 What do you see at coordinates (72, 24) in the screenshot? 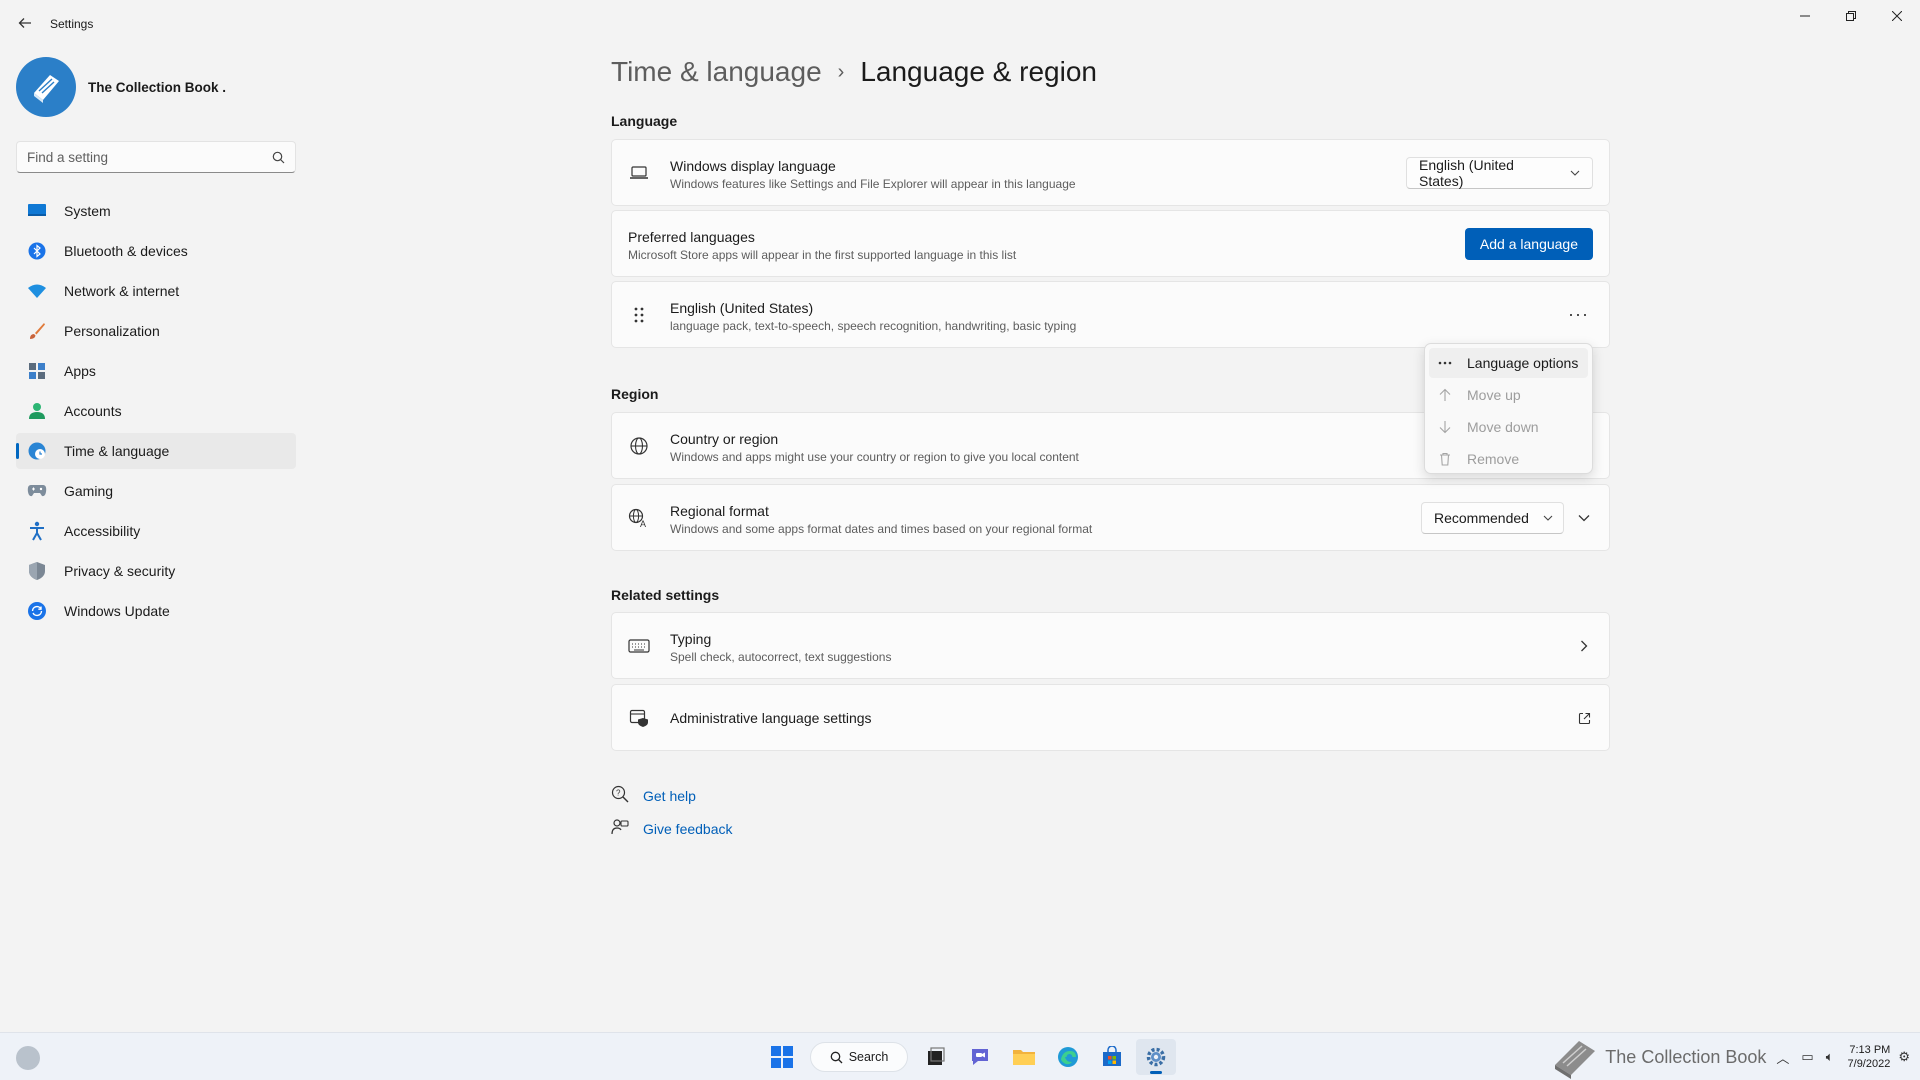
I see `app-title: Settings` at bounding box center [72, 24].